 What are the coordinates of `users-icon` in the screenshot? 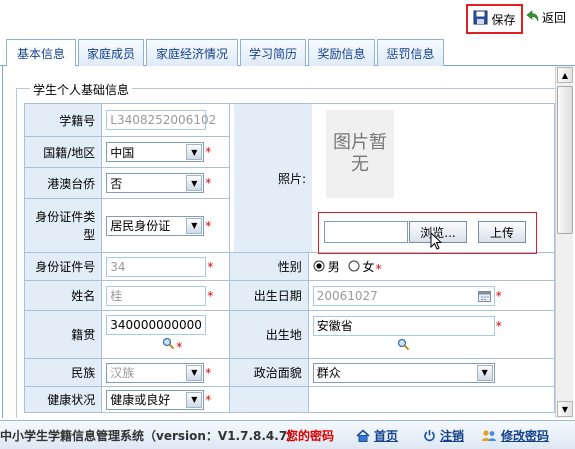 It's located at (489, 435).